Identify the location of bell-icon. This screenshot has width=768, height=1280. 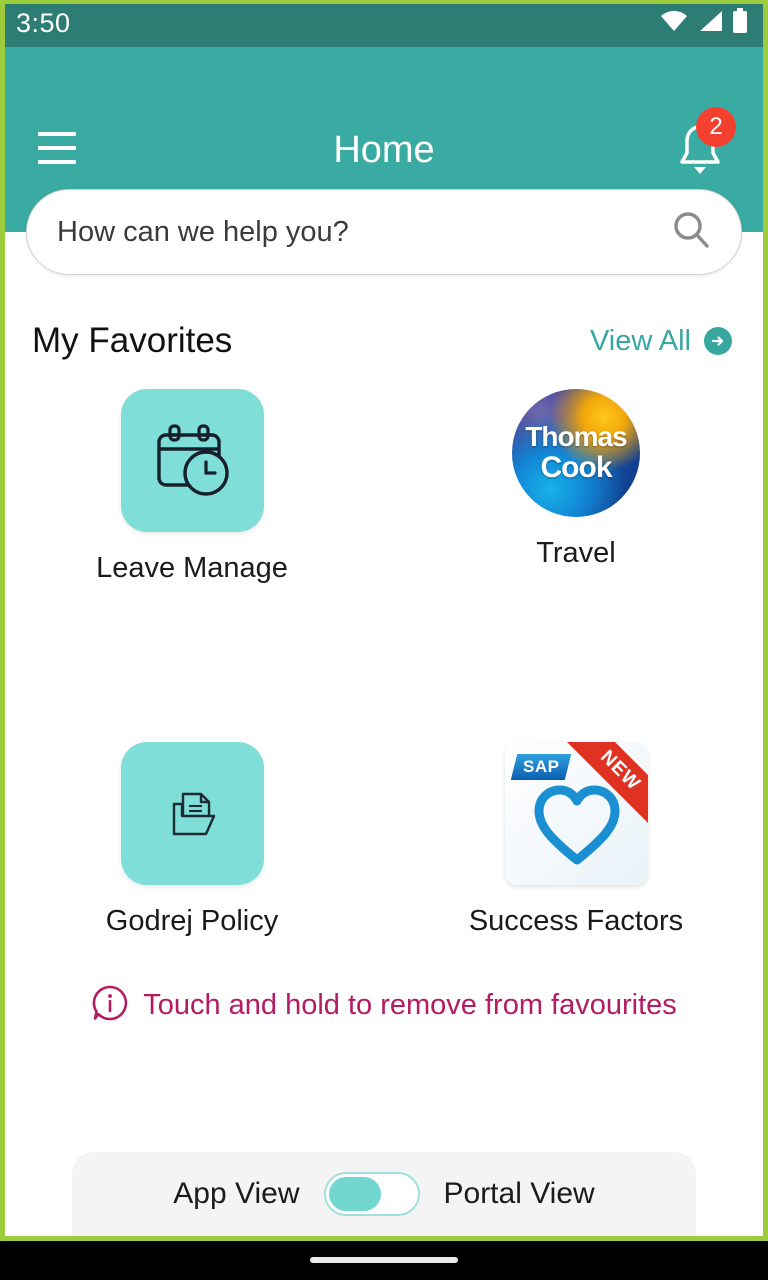
(700, 153).